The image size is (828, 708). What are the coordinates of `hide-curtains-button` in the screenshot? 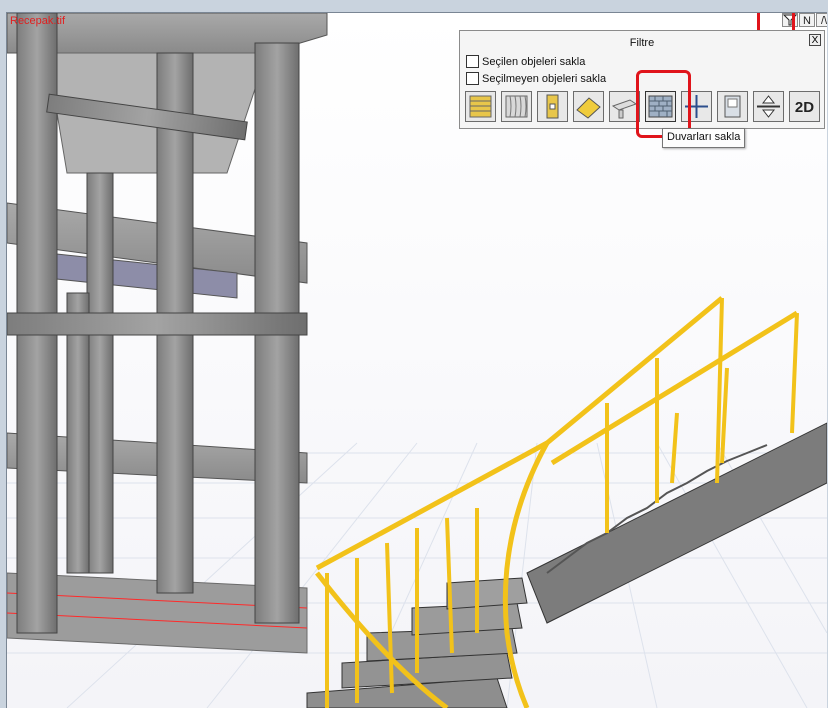 It's located at (516, 106).